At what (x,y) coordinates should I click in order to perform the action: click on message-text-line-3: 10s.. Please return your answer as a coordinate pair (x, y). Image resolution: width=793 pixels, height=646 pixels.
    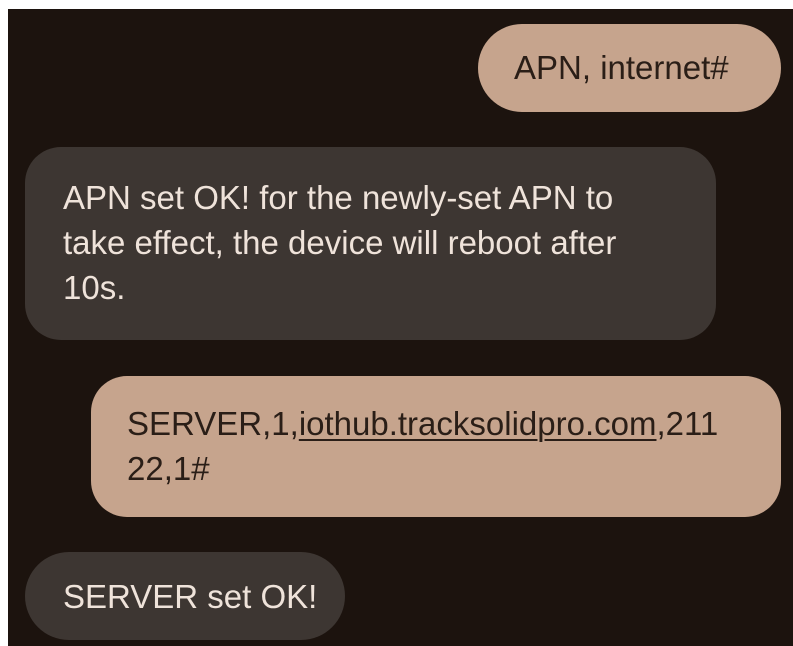
    Looking at the image, I should click on (94, 287).